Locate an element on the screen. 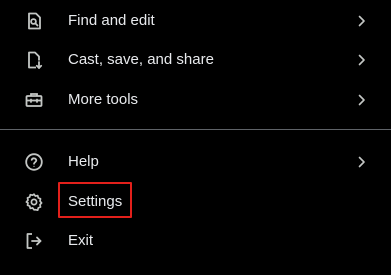 Image resolution: width=391 pixels, height=275 pixels. find-in-page-icon is located at coordinates (34, 21).